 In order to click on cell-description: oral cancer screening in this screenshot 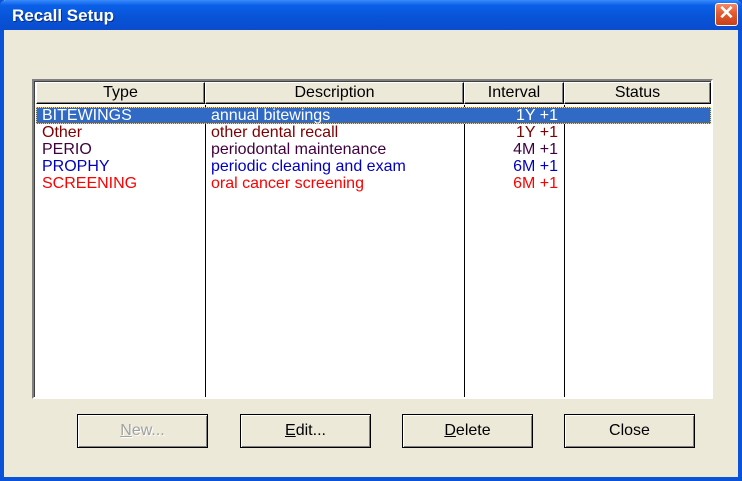, I will do `click(287, 183)`.